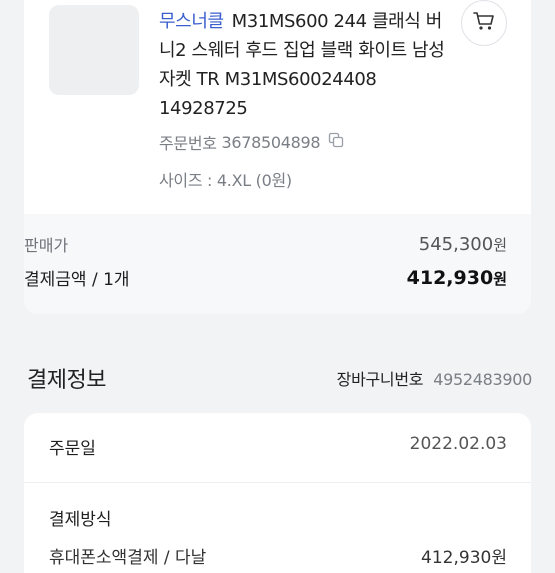  What do you see at coordinates (278, 517) in the screenshot?
I see `payment-method-row: 결제방식` at bounding box center [278, 517].